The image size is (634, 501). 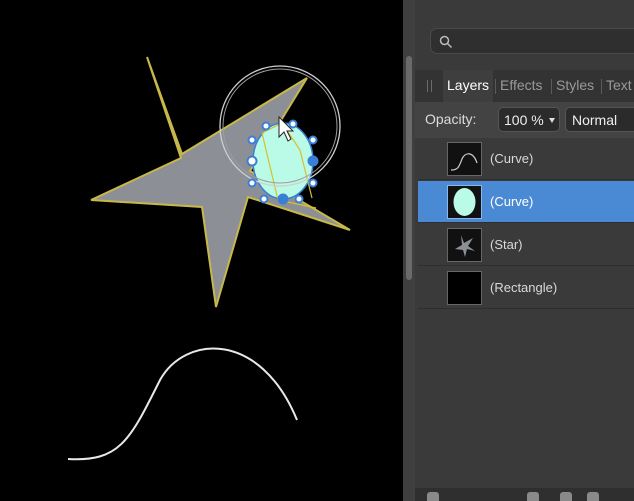 What do you see at coordinates (619, 85) in the screenshot?
I see `tab-text: Text` at bounding box center [619, 85].